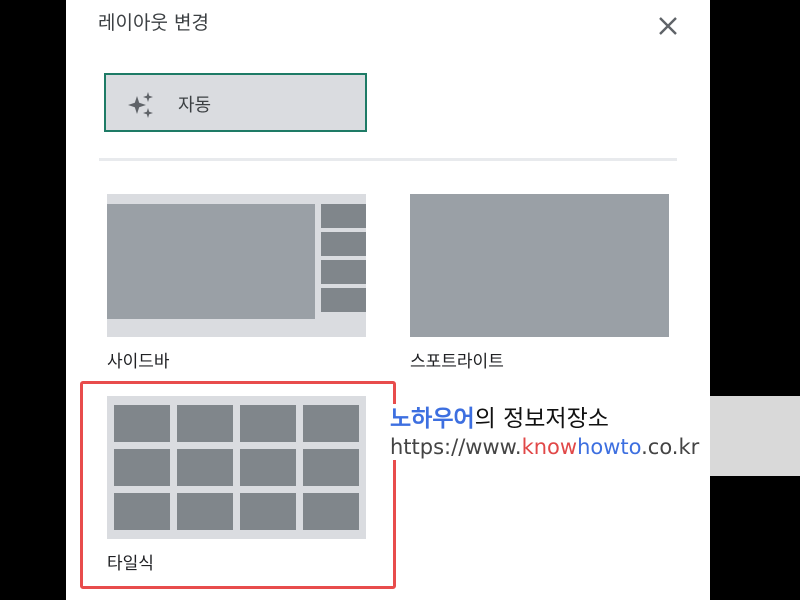 Image resolution: width=800 pixels, height=600 pixels. Describe the element at coordinates (549, 447) in the screenshot. I see `watermark-url-know: know` at that location.